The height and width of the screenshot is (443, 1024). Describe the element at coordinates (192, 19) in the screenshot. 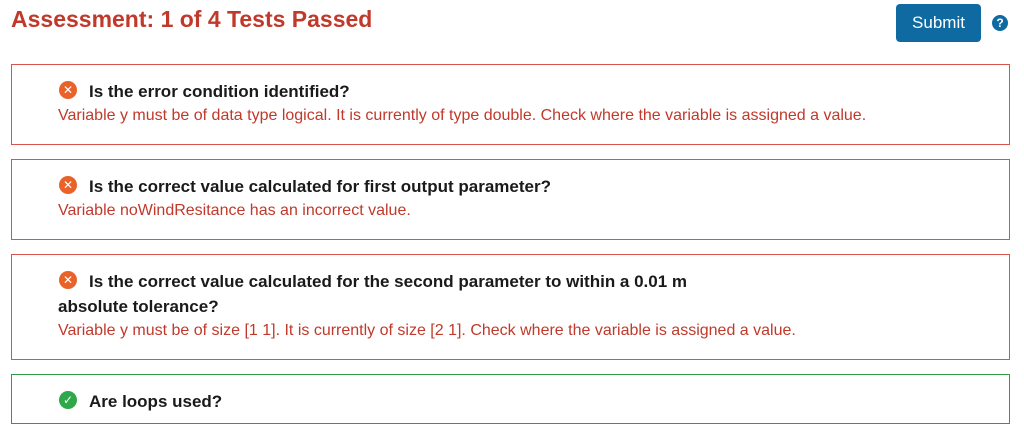

I see `page-title: Assessment: 1 of 4 Tests Passed` at that location.